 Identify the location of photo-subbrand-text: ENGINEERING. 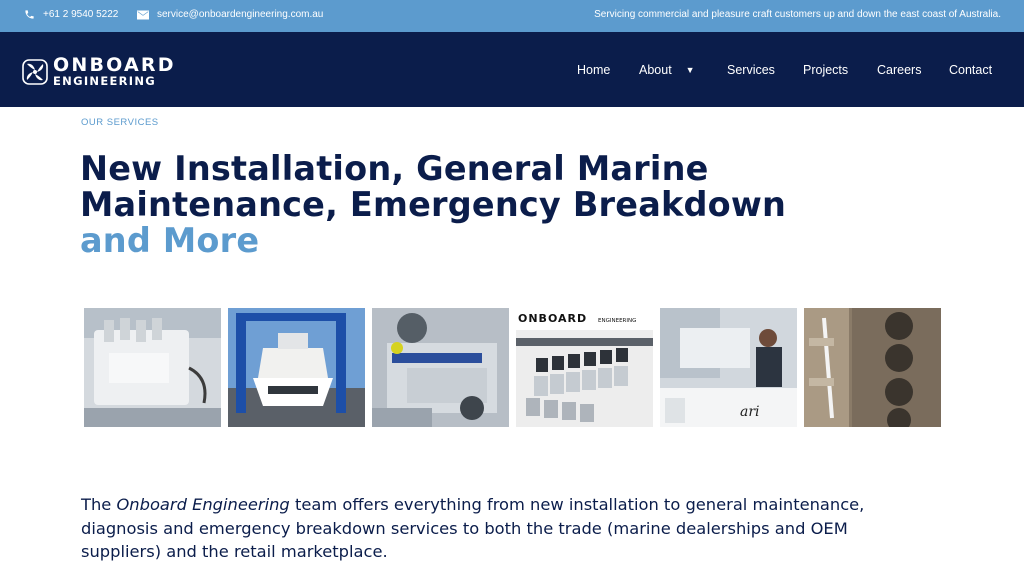
(617, 321).